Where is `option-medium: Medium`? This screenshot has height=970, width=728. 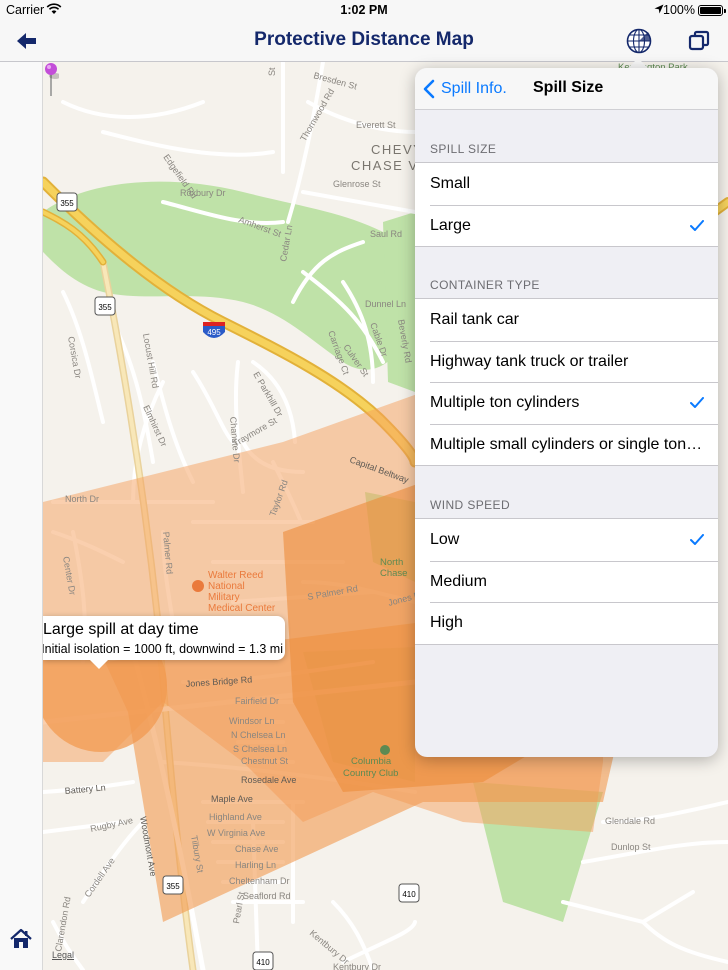
option-medium: Medium is located at coordinates (566, 581).